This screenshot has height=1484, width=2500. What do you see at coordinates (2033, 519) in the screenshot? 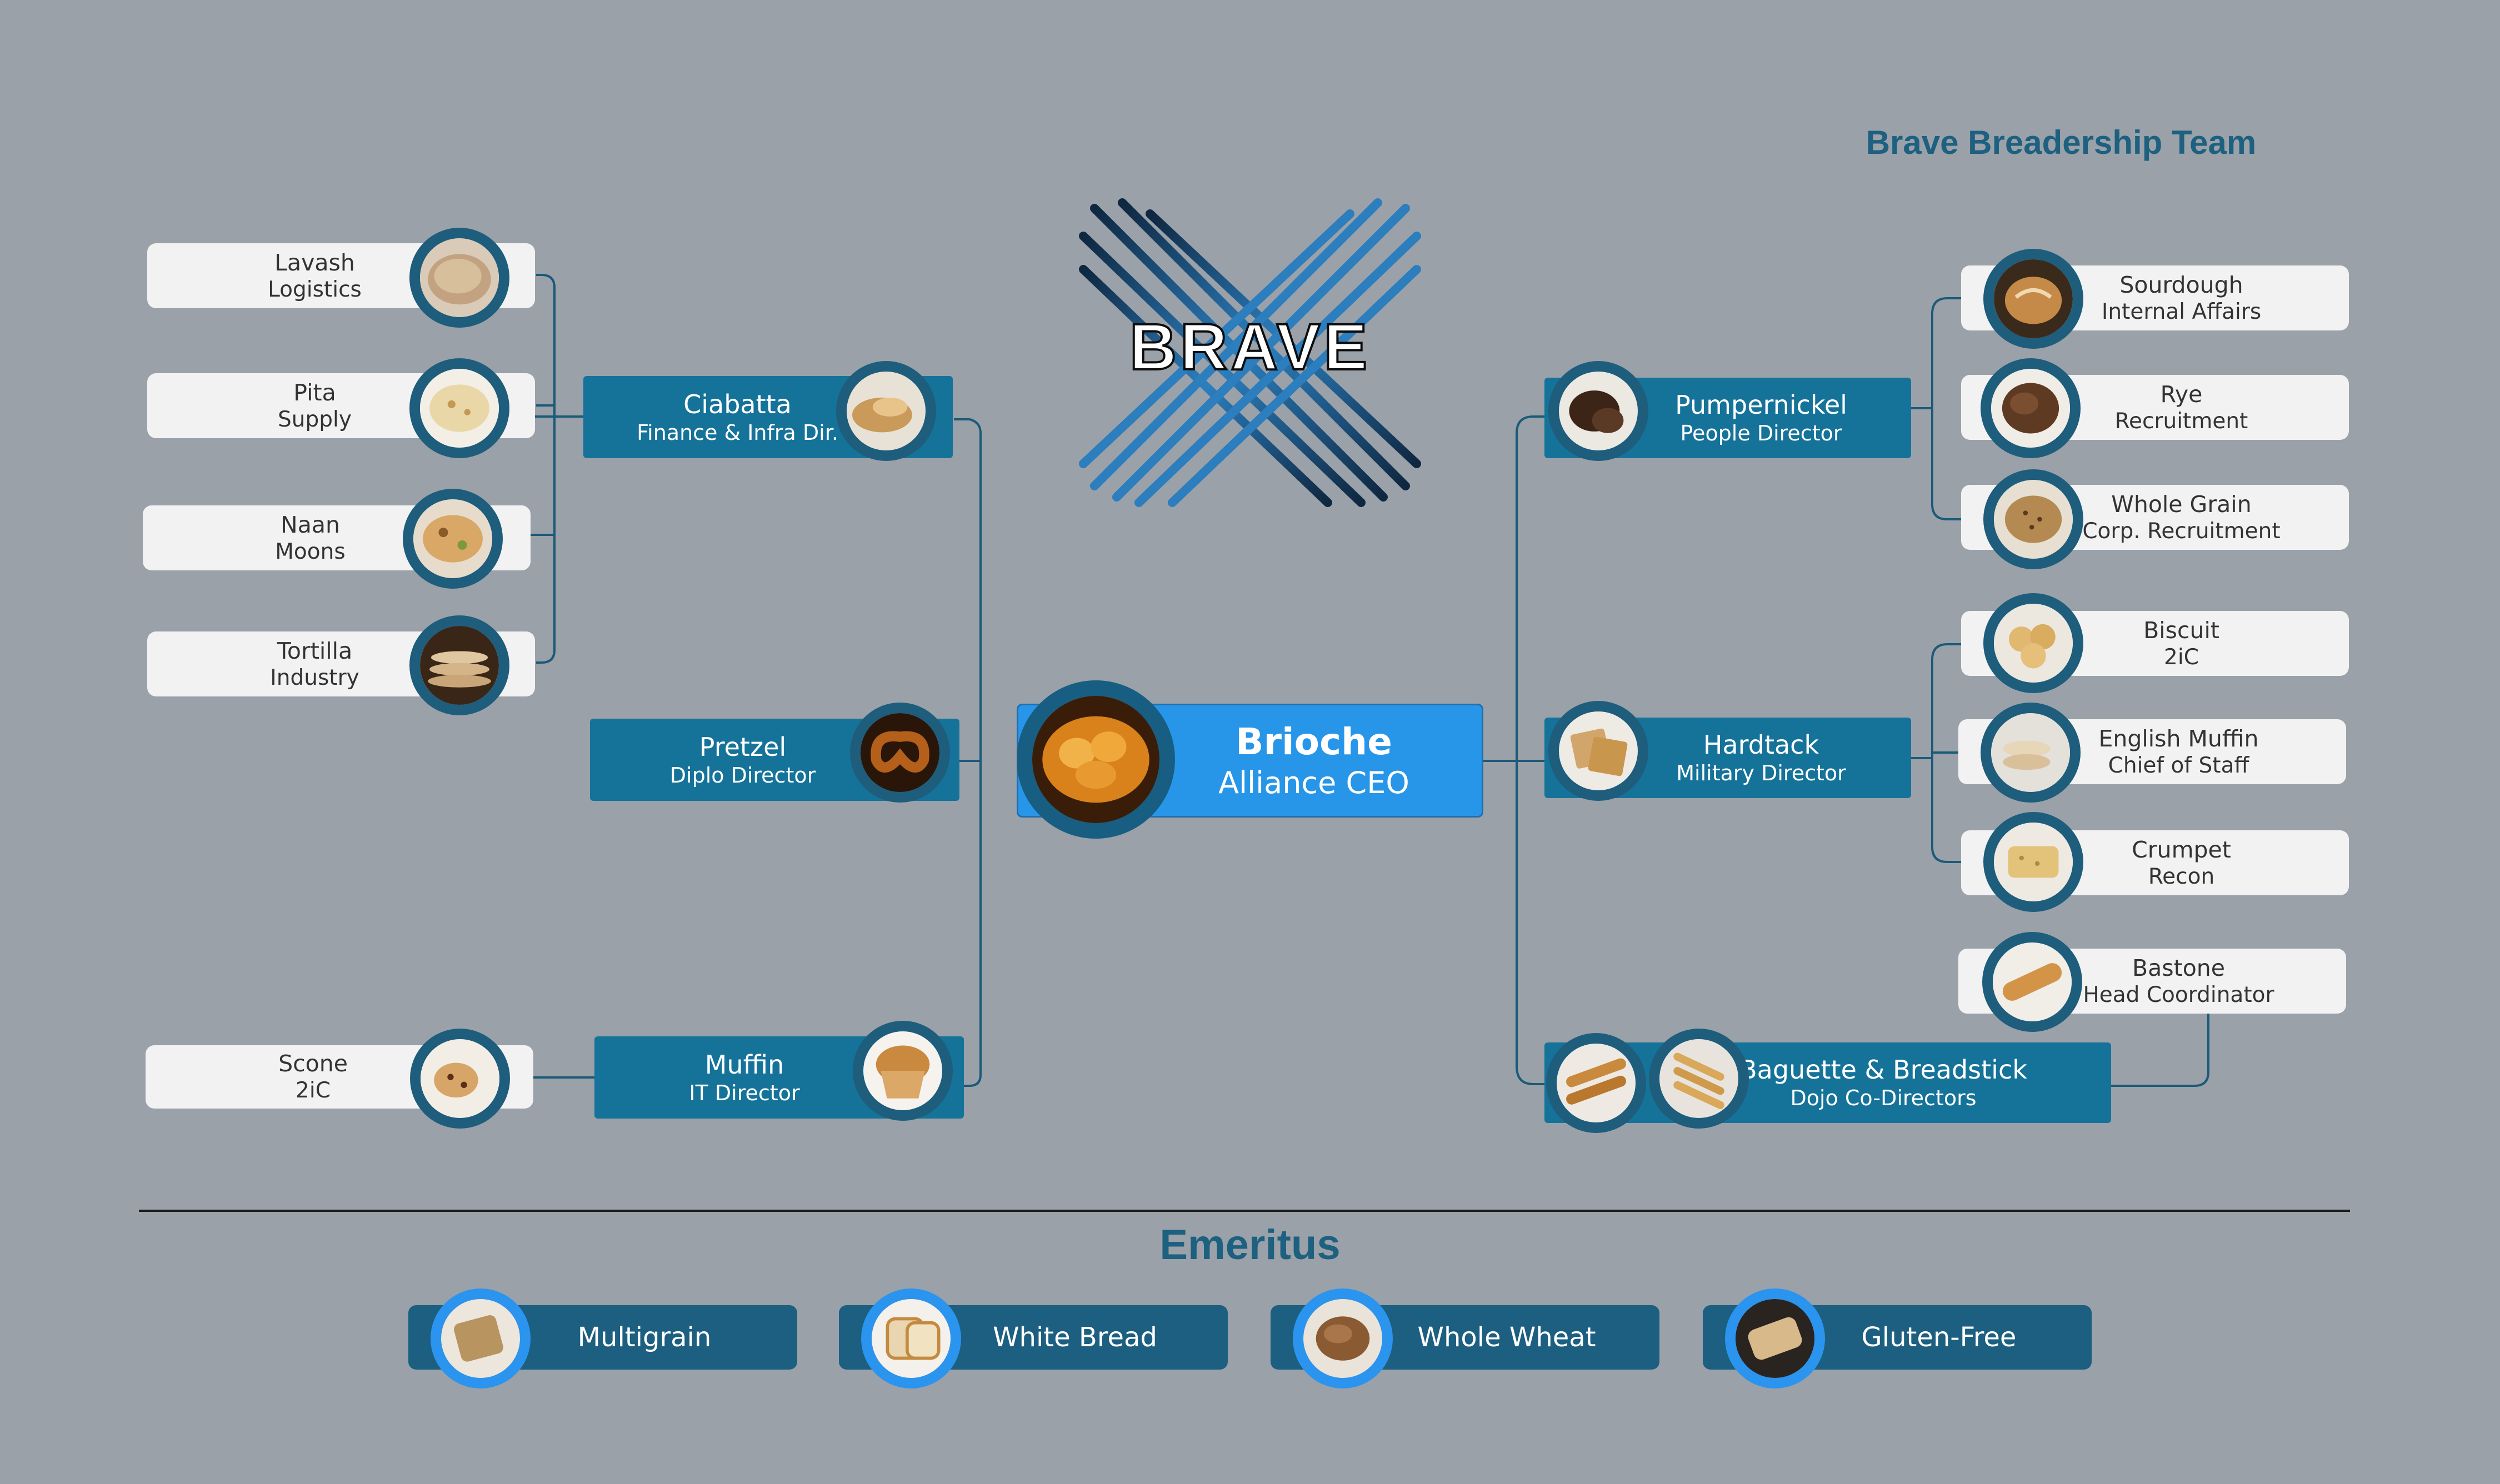
I see `wholegrain-photo` at bounding box center [2033, 519].